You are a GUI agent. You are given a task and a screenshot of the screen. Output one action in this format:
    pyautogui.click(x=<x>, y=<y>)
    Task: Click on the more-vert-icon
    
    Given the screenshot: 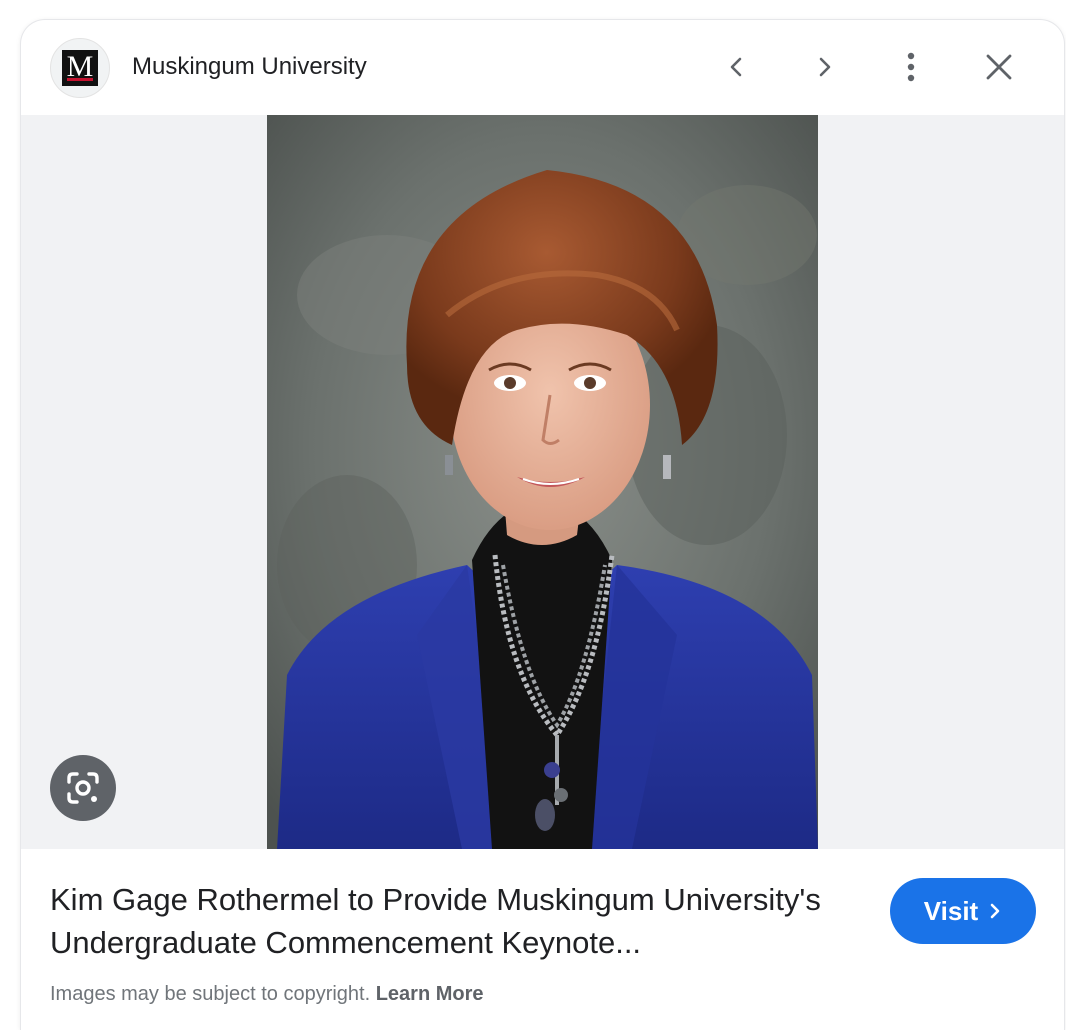 What is the action you would take?
    pyautogui.click(x=911, y=67)
    